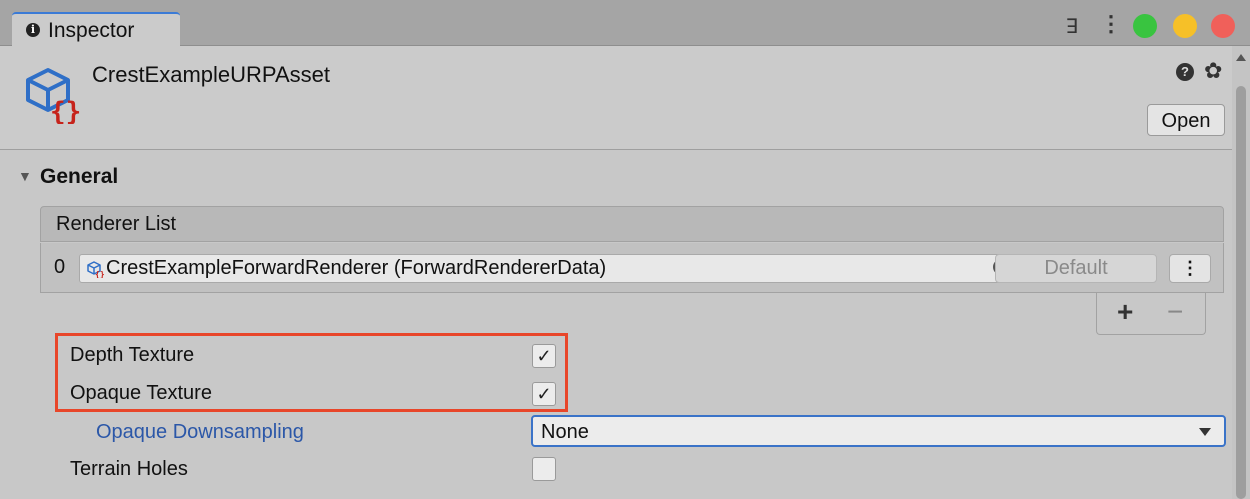 Image resolution: width=1250 pixels, height=499 pixels. What do you see at coordinates (1241, 292) in the screenshot?
I see `scrollbar-thumb` at bounding box center [1241, 292].